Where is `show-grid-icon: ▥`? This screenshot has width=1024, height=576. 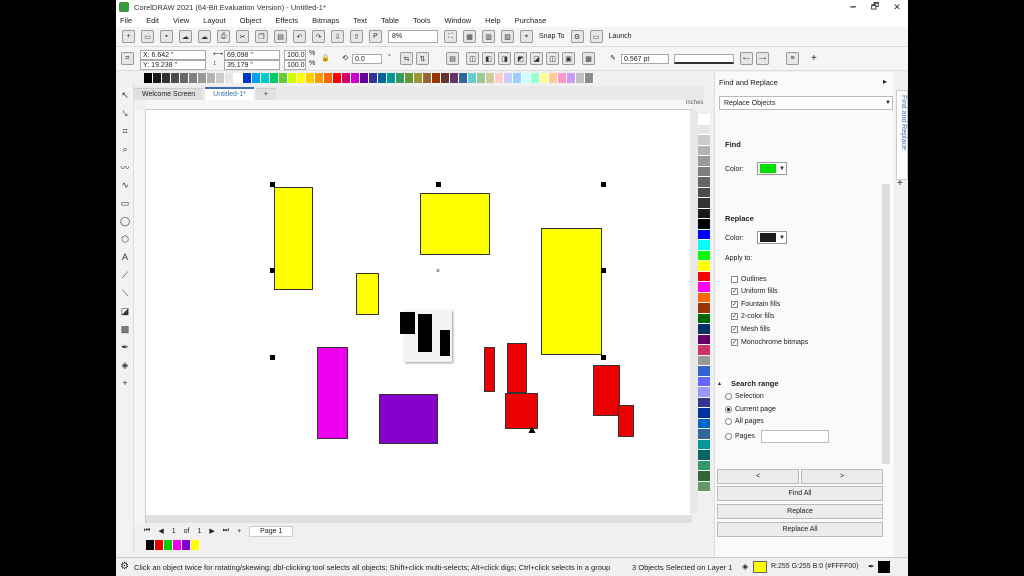 show-grid-icon: ▥ is located at coordinates (488, 36).